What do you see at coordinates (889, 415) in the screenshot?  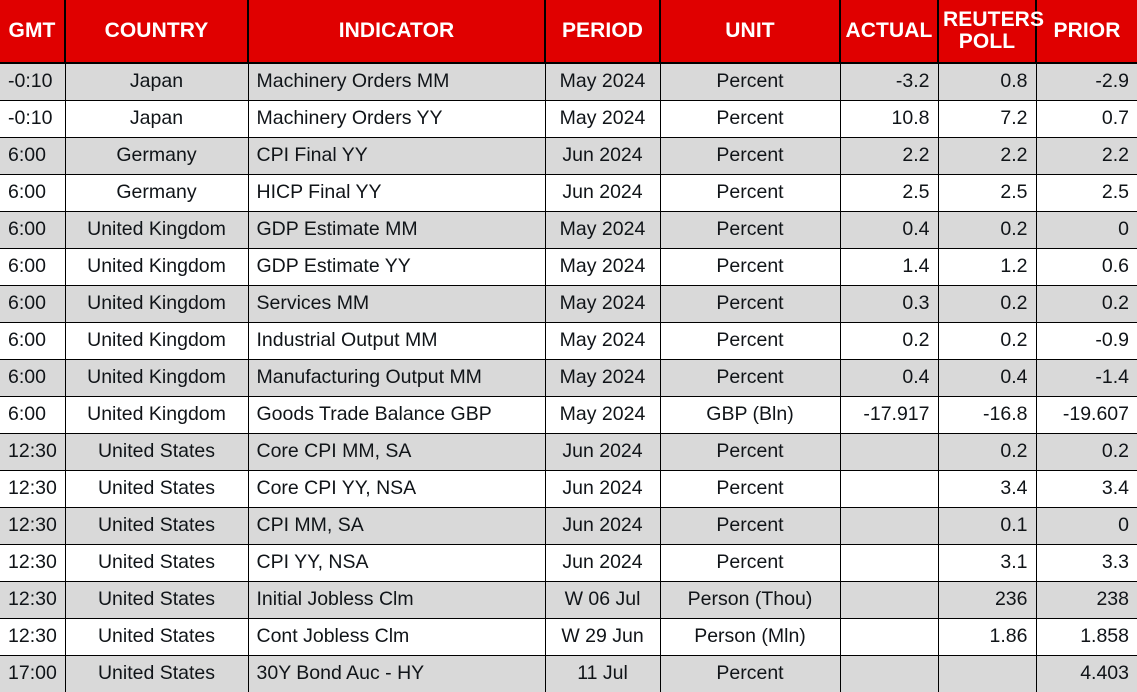 I see `cell-actual: -17.917` at bounding box center [889, 415].